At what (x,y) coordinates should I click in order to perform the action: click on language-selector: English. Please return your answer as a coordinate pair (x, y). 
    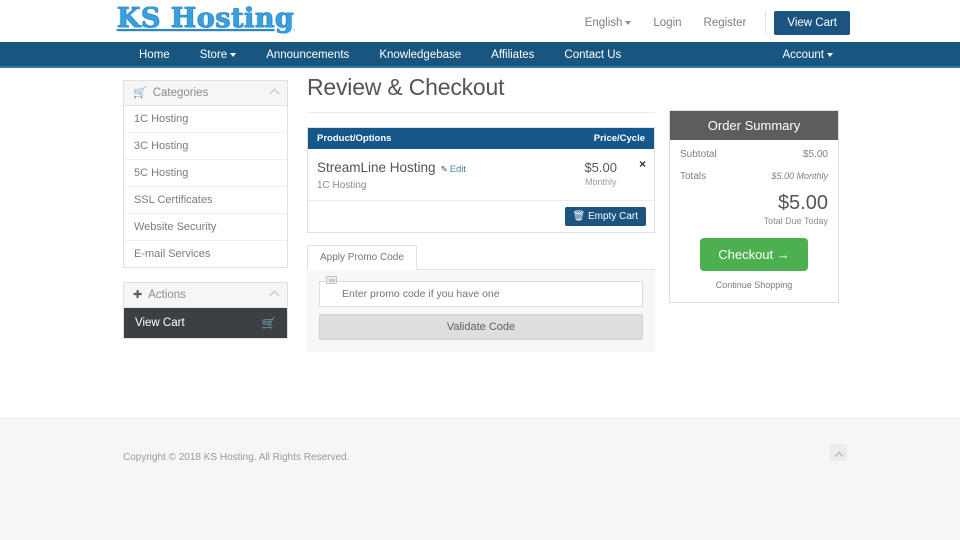
    Looking at the image, I should click on (608, 23).